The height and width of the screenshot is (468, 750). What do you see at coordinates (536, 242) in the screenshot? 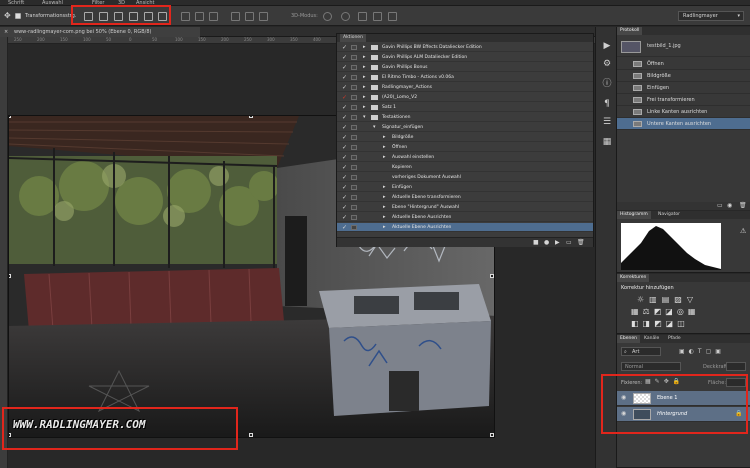
I see `stop-icon: ■` at bounding box center [536, 242].